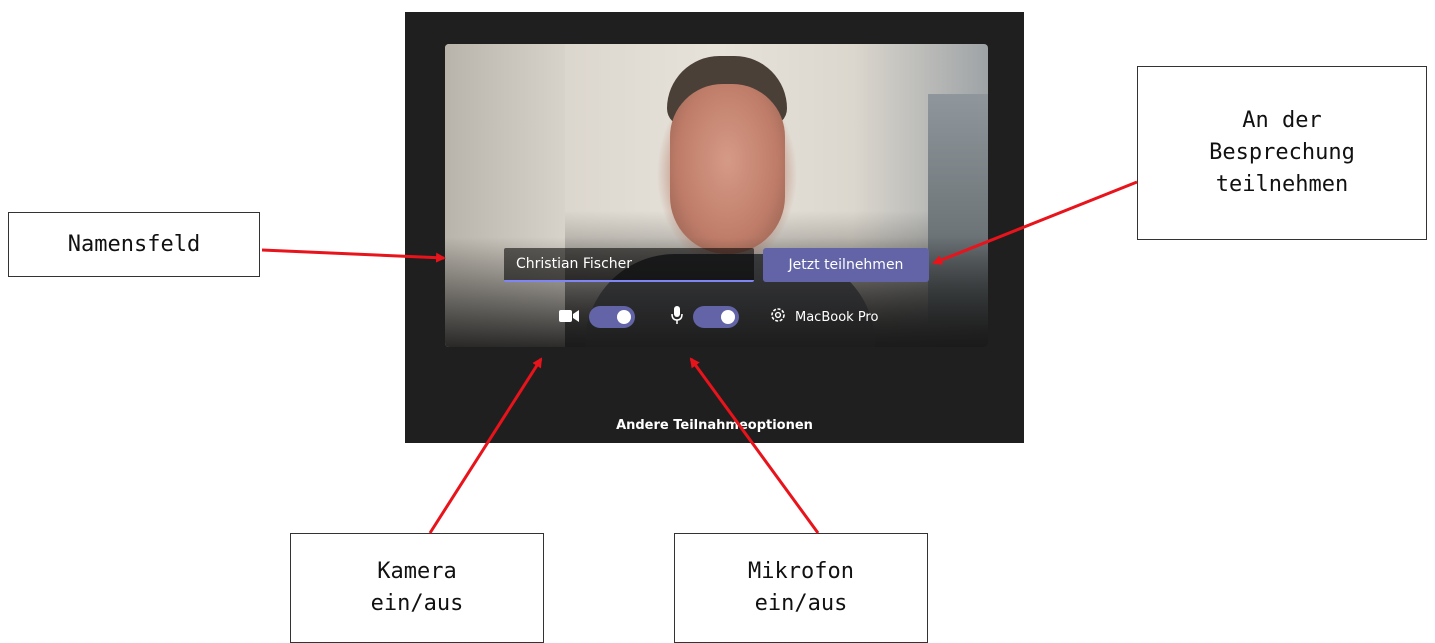 The width and height of the screenshot is (1435, 643). What do you see at coordinates (728, 317) in the screenshot?
I see `microphone-toggle-knob` at bounding box center [728, 317].